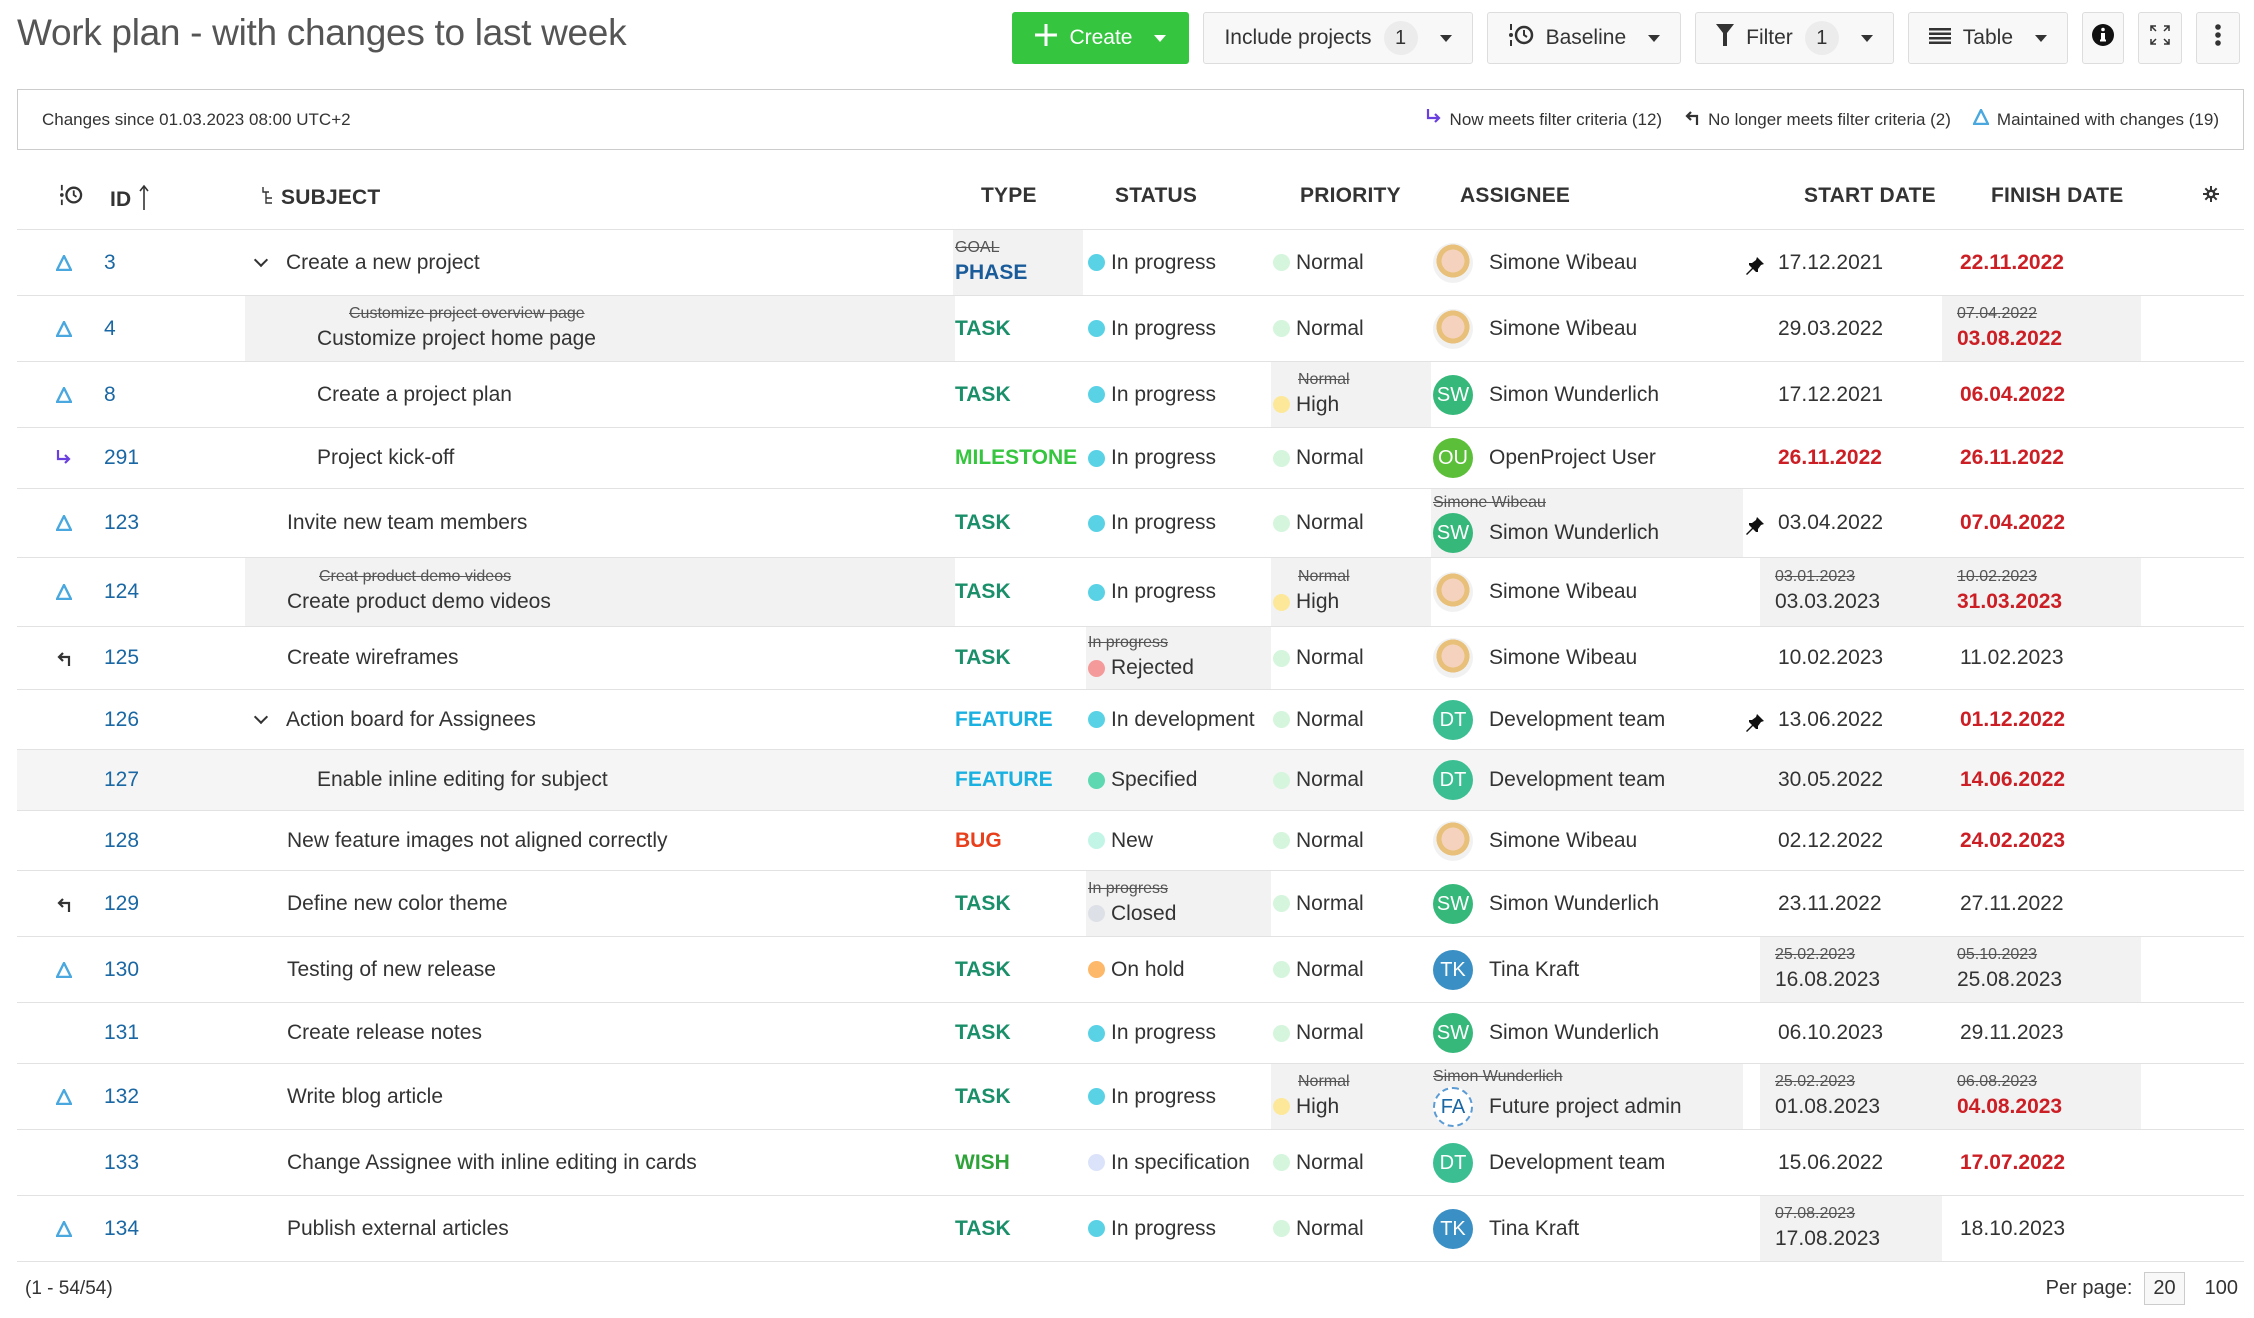  Describe the element at coordinates (2041, 328) in the screenshot. I see `finish-date-cell: 07.04.2022 03.08.2022` at that location.